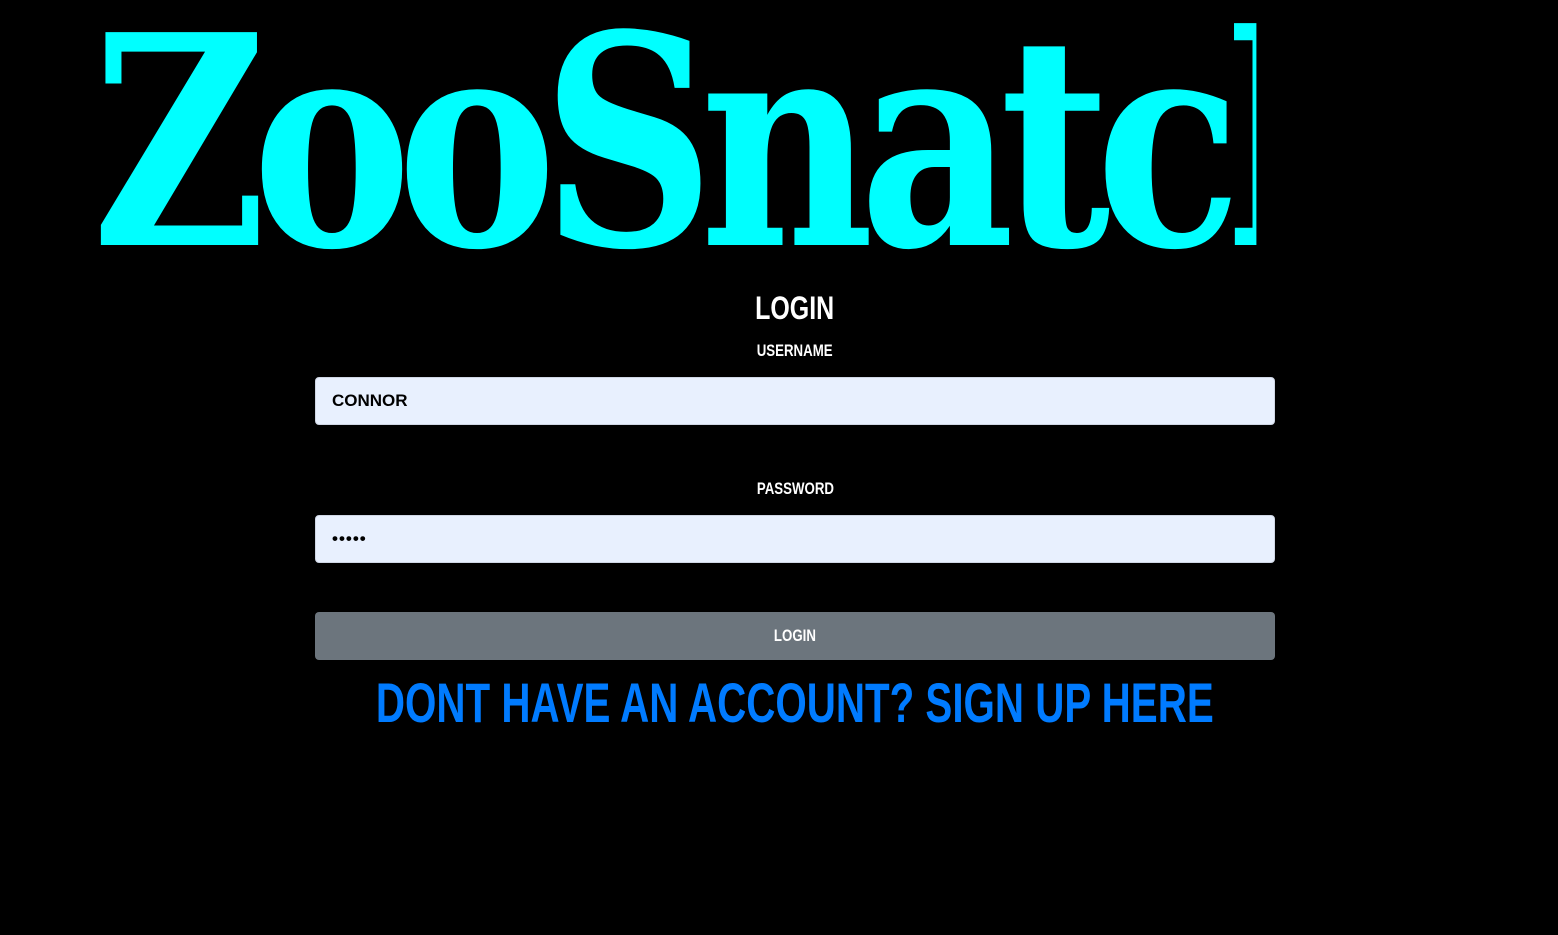  What do you see at coordinates (795, 350) in the screenshot?
I see `username-label-text: USERNAME` at bounding box center [795, 350].